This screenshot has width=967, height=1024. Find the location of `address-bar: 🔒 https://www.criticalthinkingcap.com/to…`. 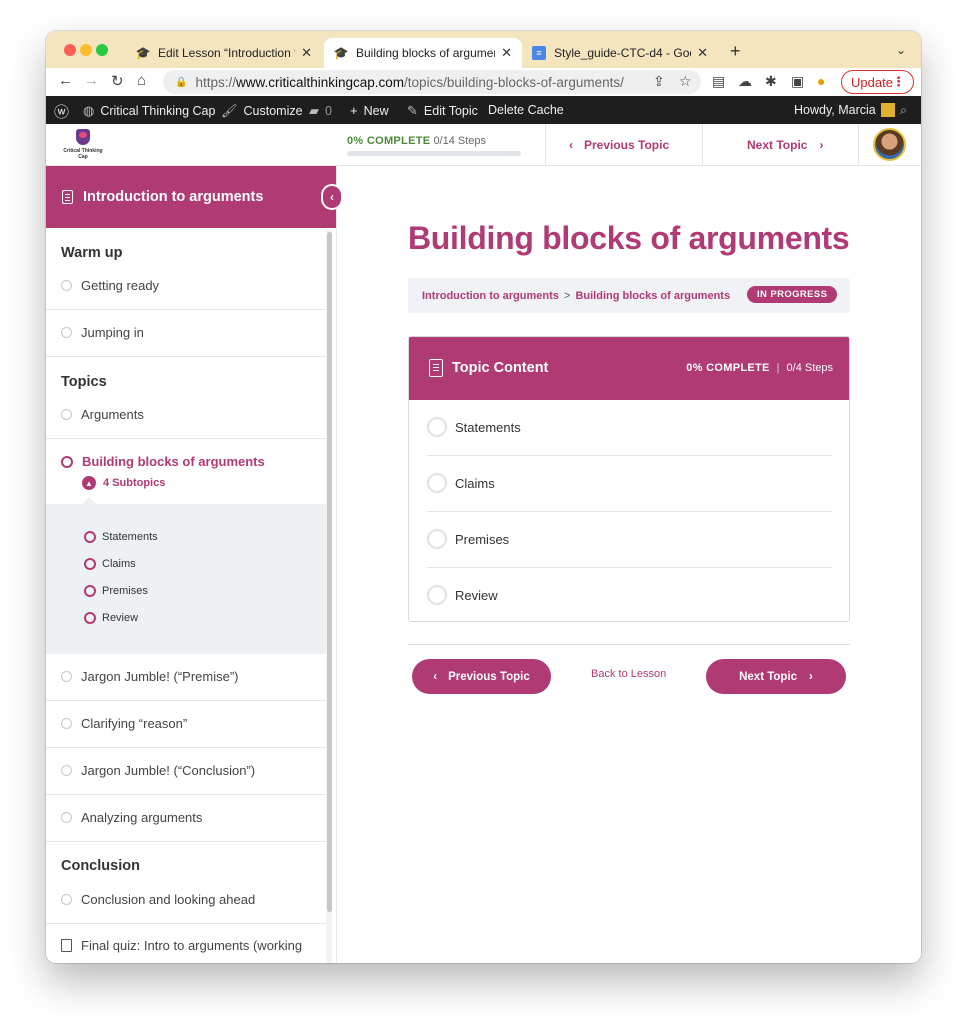

address-bar: 🔒 https://www.criticalthinkingcap.com/to… is located at coordinates (432, 82).